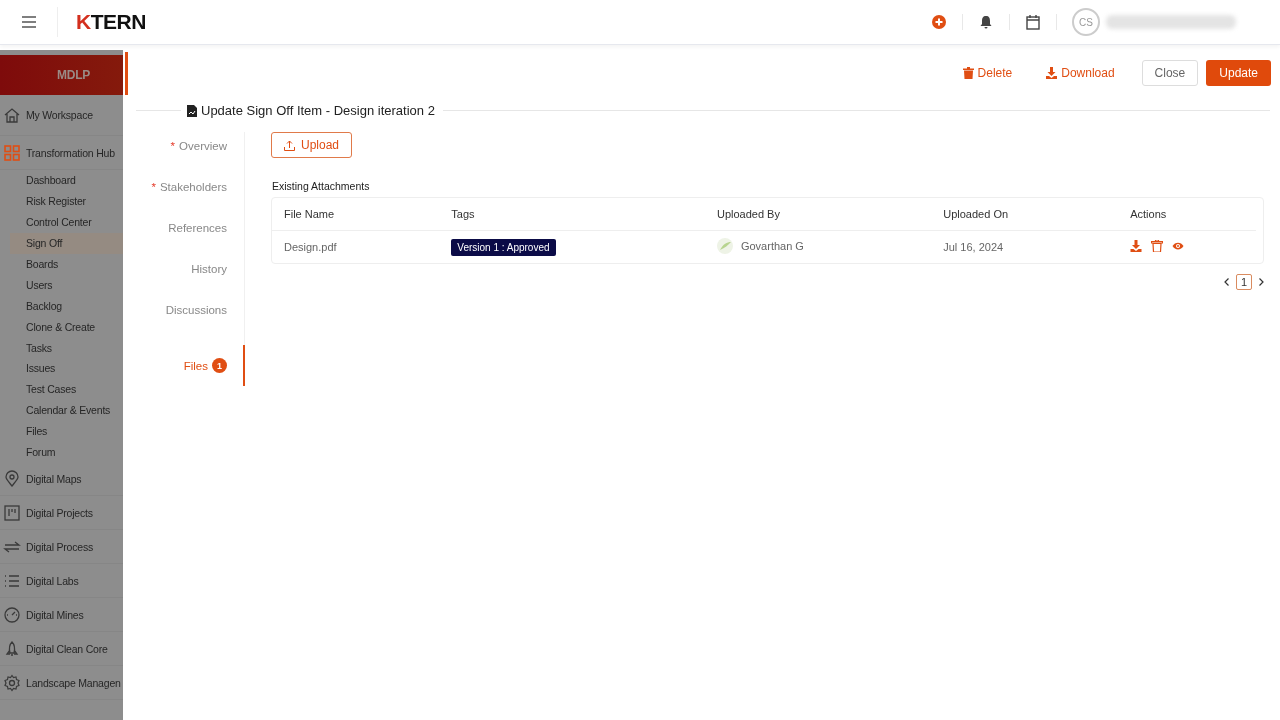  What do you see at coordinates (52, 580) in the screenshot?
I see `sidebar-item: Digital Labs` at bounding box center [52, 580].